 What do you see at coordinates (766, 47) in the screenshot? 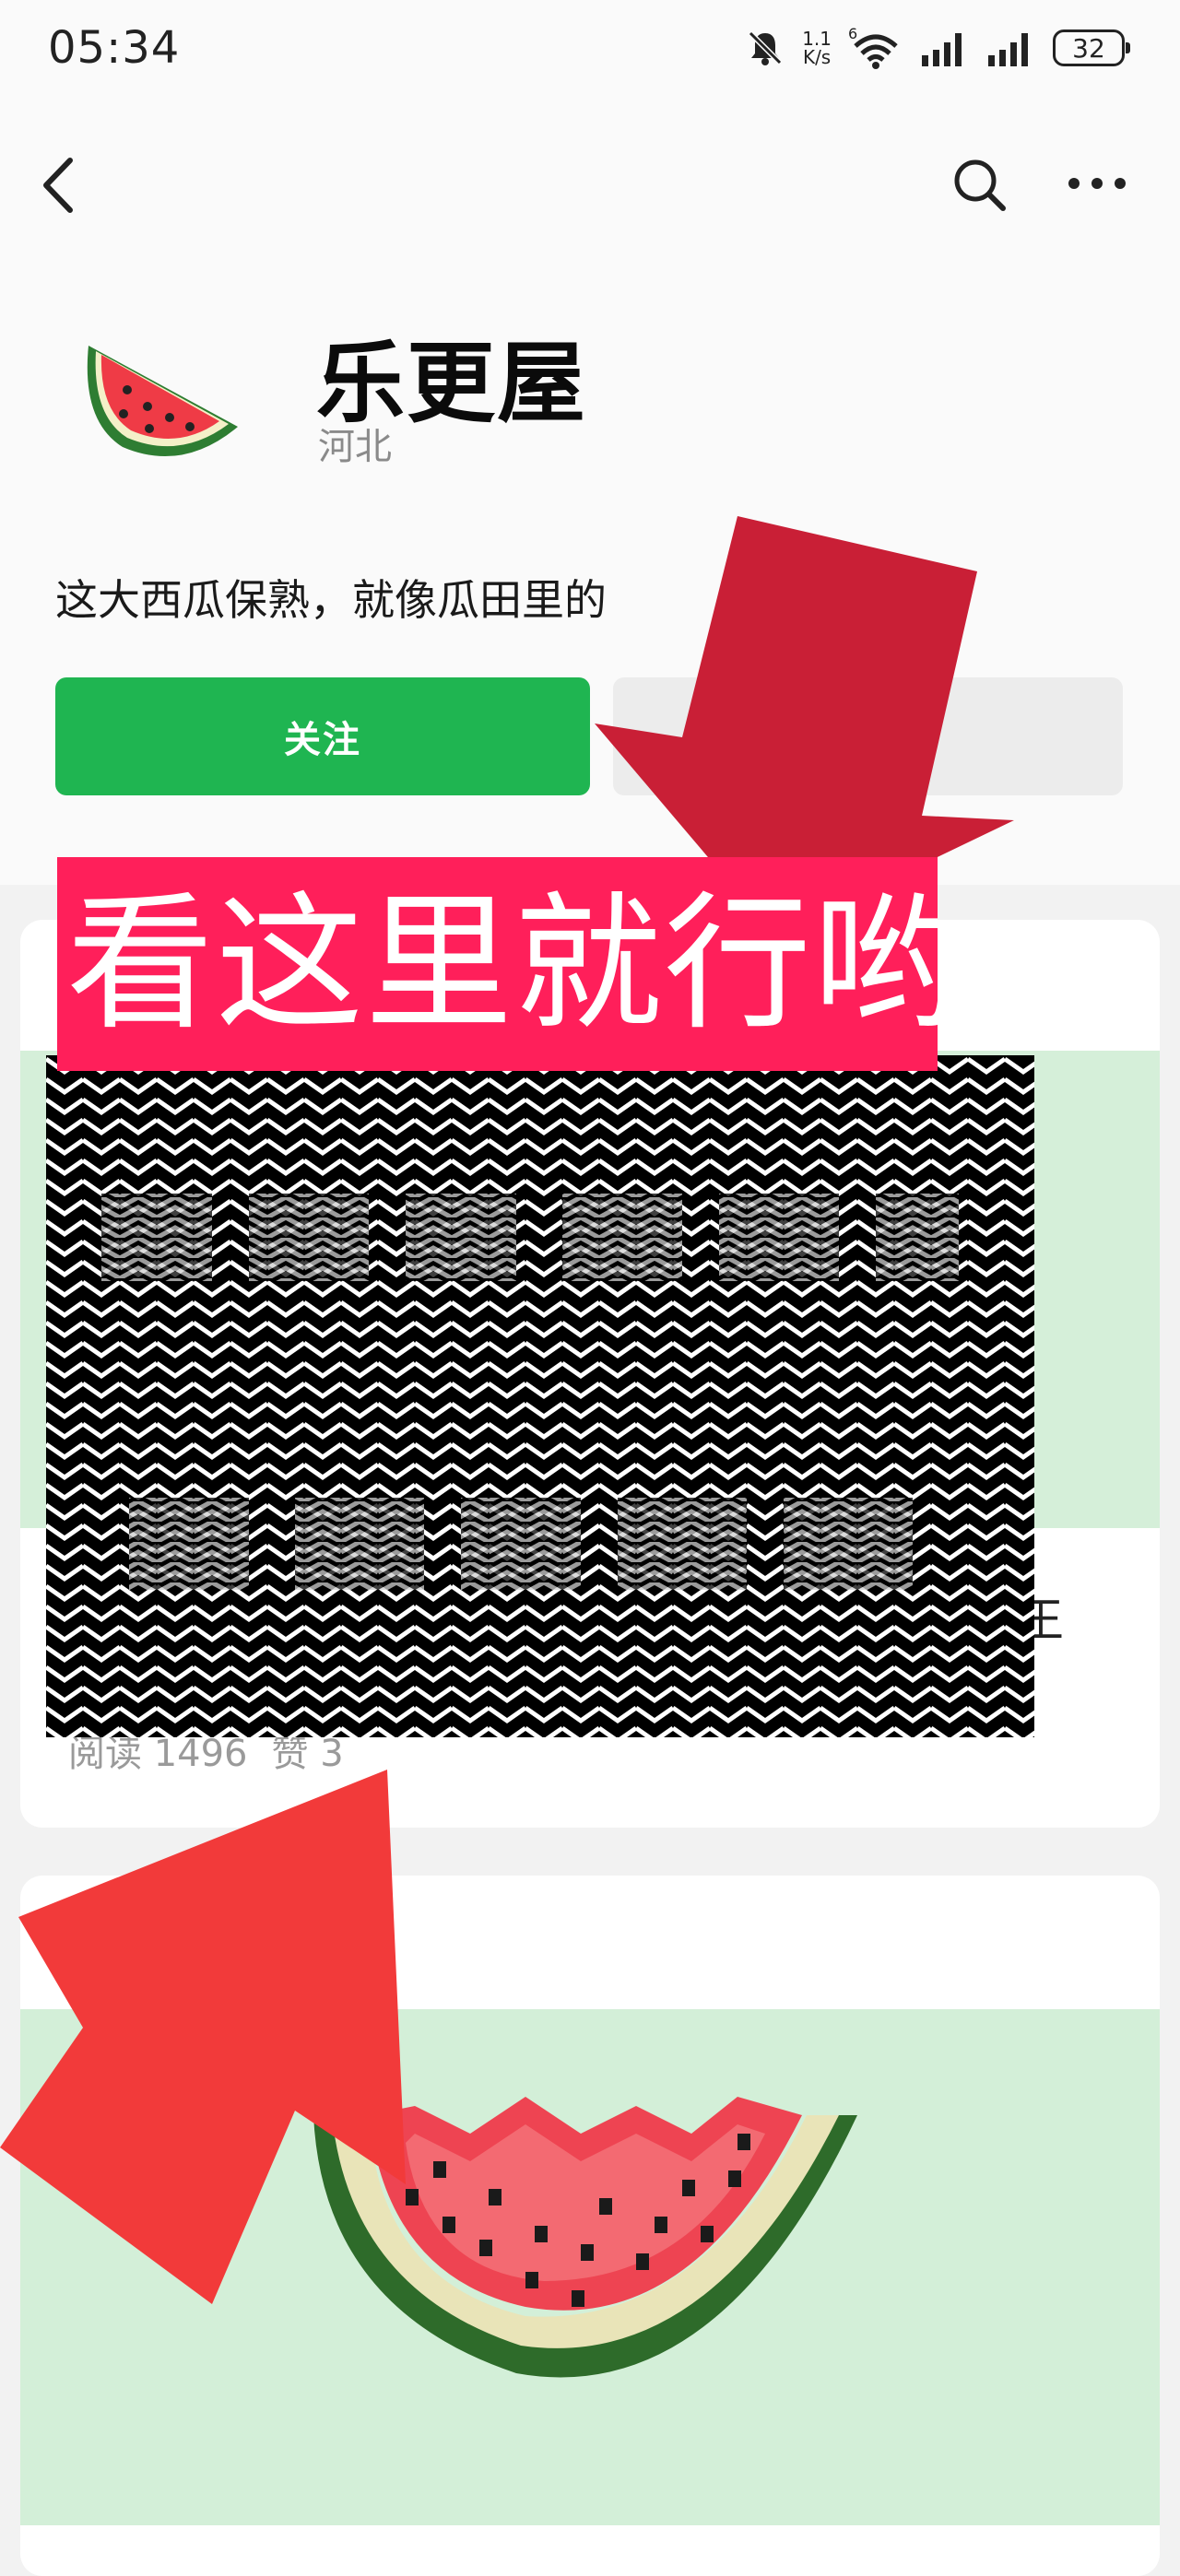
I see `mute-bell-icon` at bounding box center [766, 47].